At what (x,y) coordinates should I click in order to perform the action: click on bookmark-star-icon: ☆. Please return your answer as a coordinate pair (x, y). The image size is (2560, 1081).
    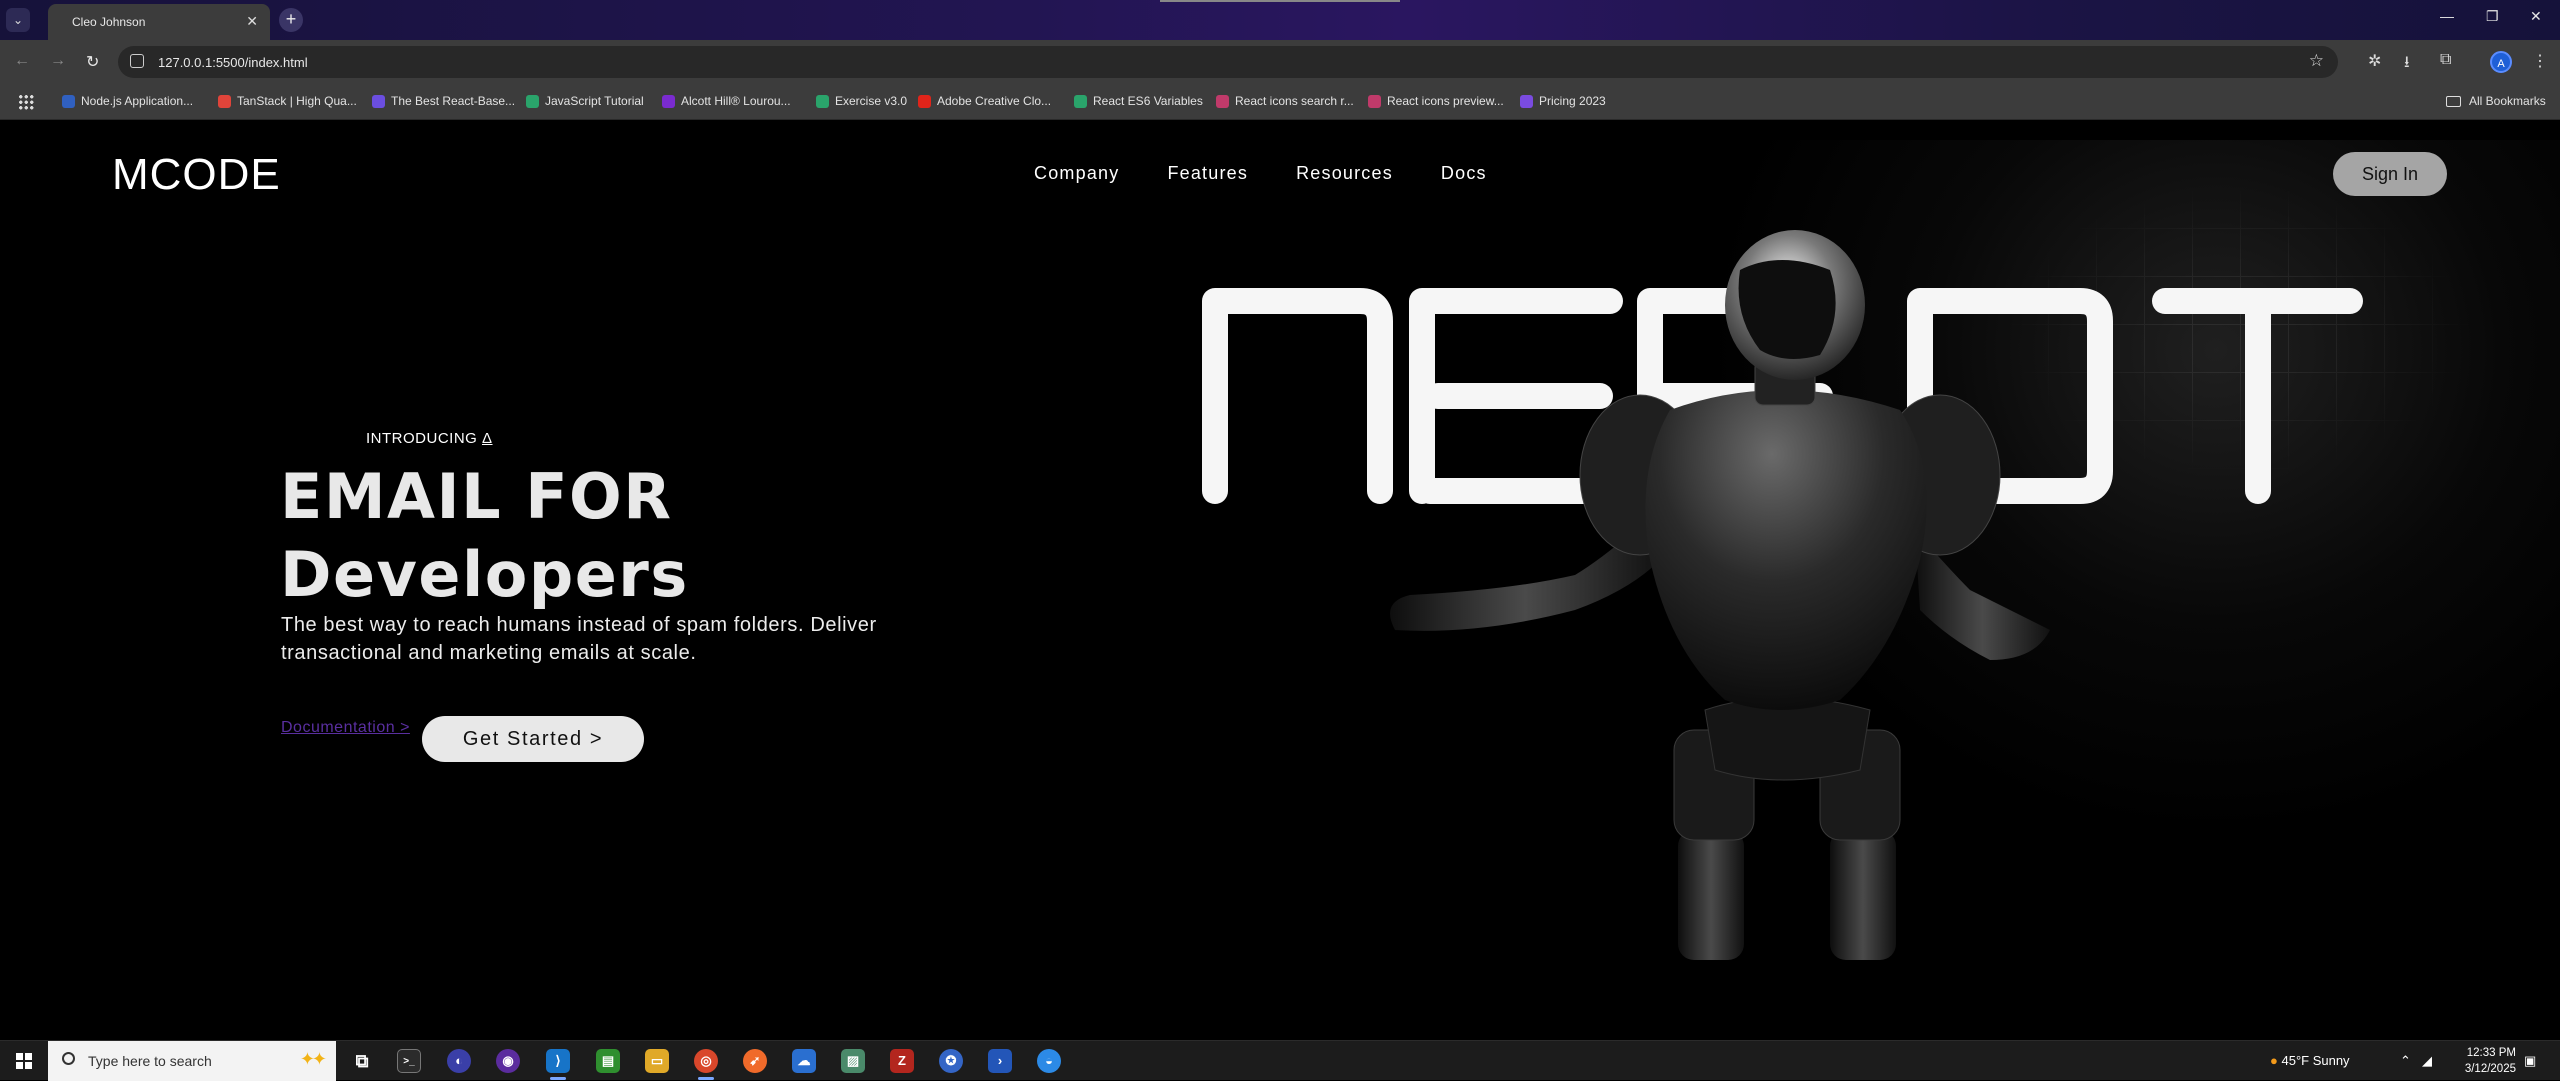
    Looking at the image, I should click on (2316, 61).